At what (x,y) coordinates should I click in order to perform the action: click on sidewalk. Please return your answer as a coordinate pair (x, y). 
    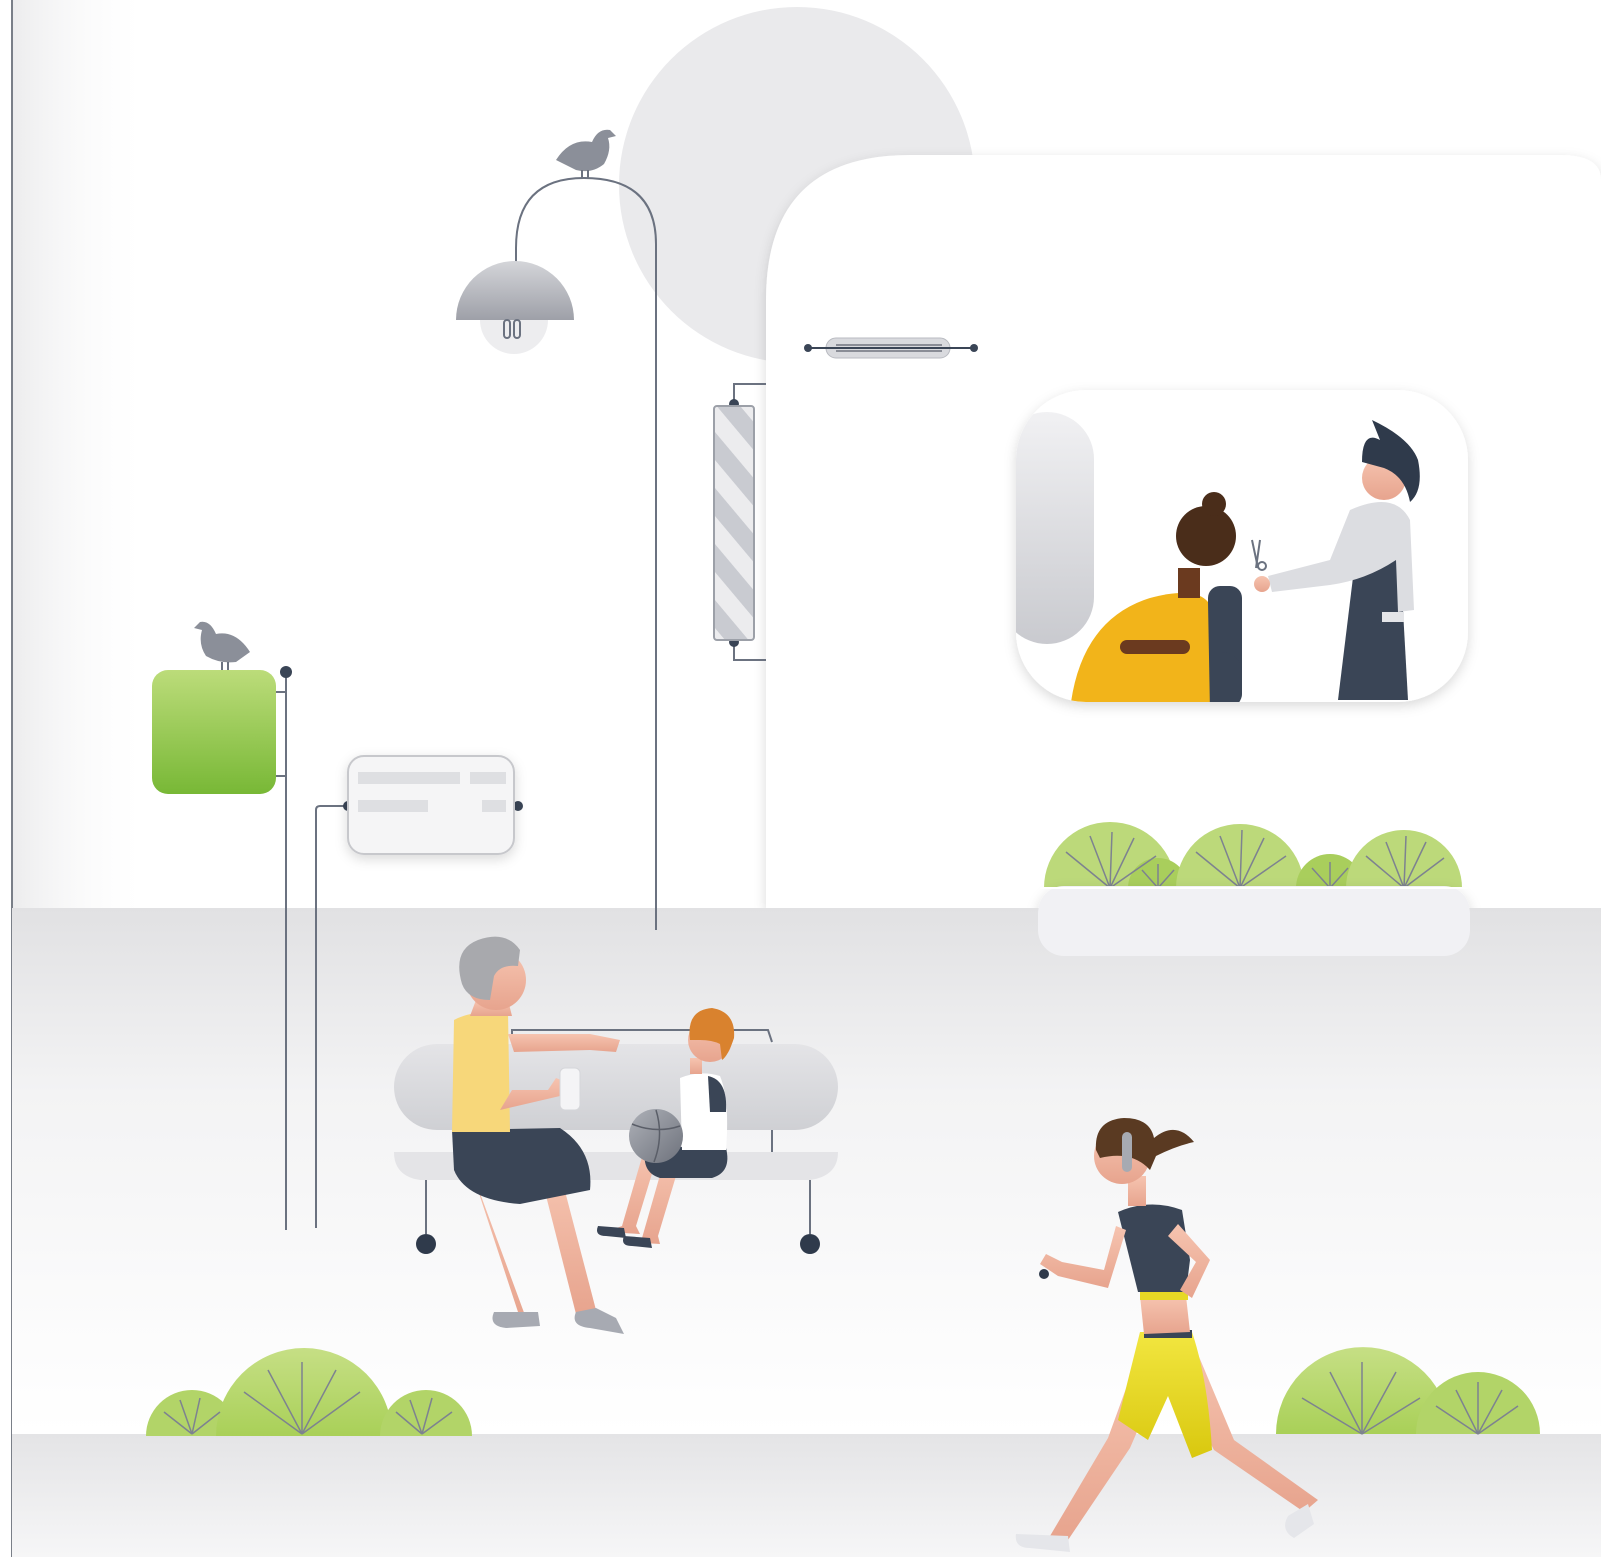
    Looking at the image, I should click on (806, 1495).